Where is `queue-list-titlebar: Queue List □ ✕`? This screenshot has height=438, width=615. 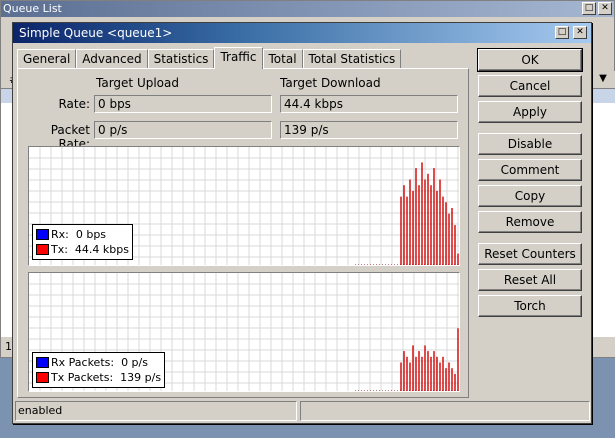 queue-list-titlebar: Queue List □ ✕ is located at coordinates (307, 9).